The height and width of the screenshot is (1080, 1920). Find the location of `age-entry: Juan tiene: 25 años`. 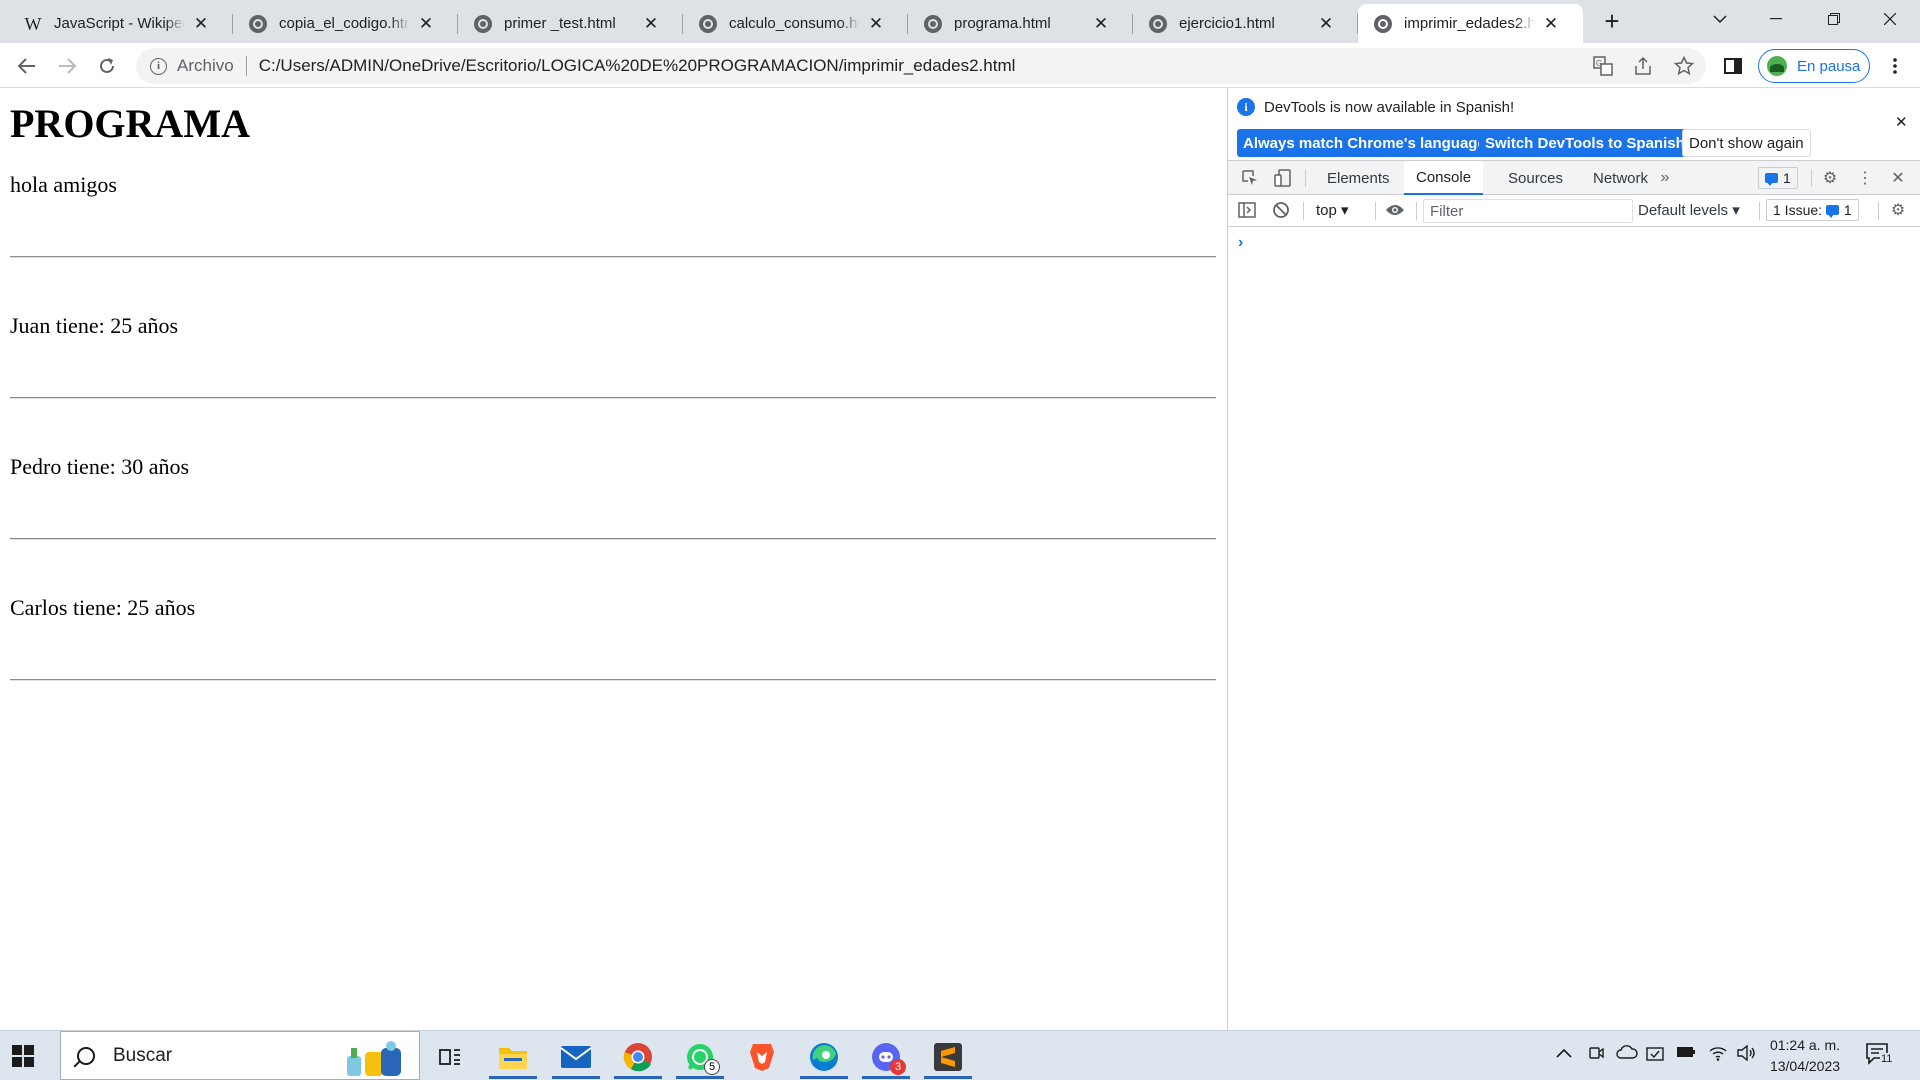

age-entry: Juan tiene: 25 años is located at coordinates (94, 325).